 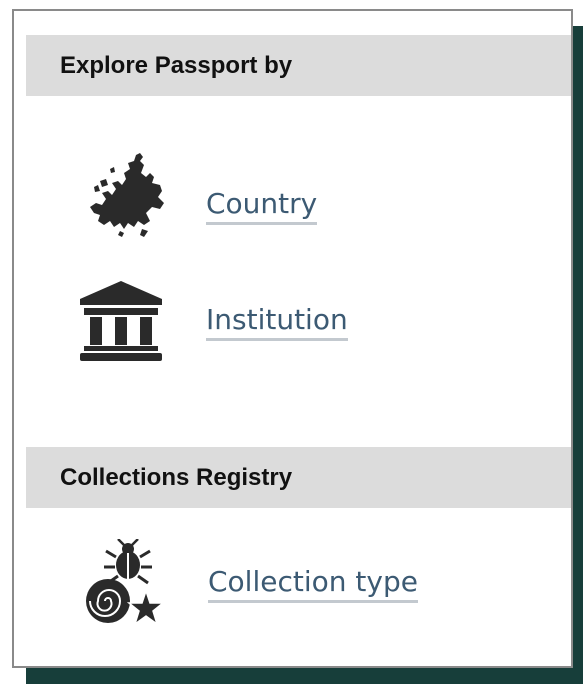 I want to click on collection-type-icon, so click(x=126, y=582).